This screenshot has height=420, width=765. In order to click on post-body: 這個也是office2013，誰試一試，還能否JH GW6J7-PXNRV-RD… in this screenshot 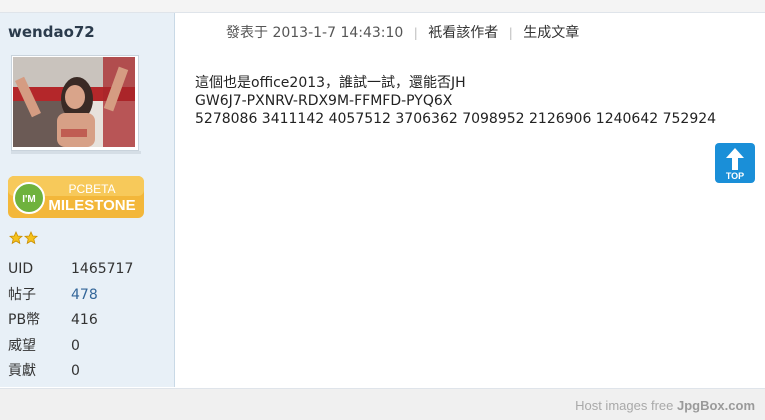, I will do `click(455, 101)`.